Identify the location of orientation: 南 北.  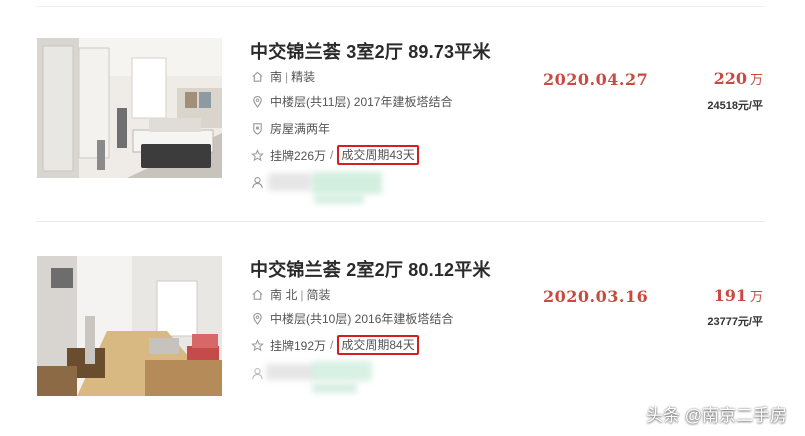
(284, 295).